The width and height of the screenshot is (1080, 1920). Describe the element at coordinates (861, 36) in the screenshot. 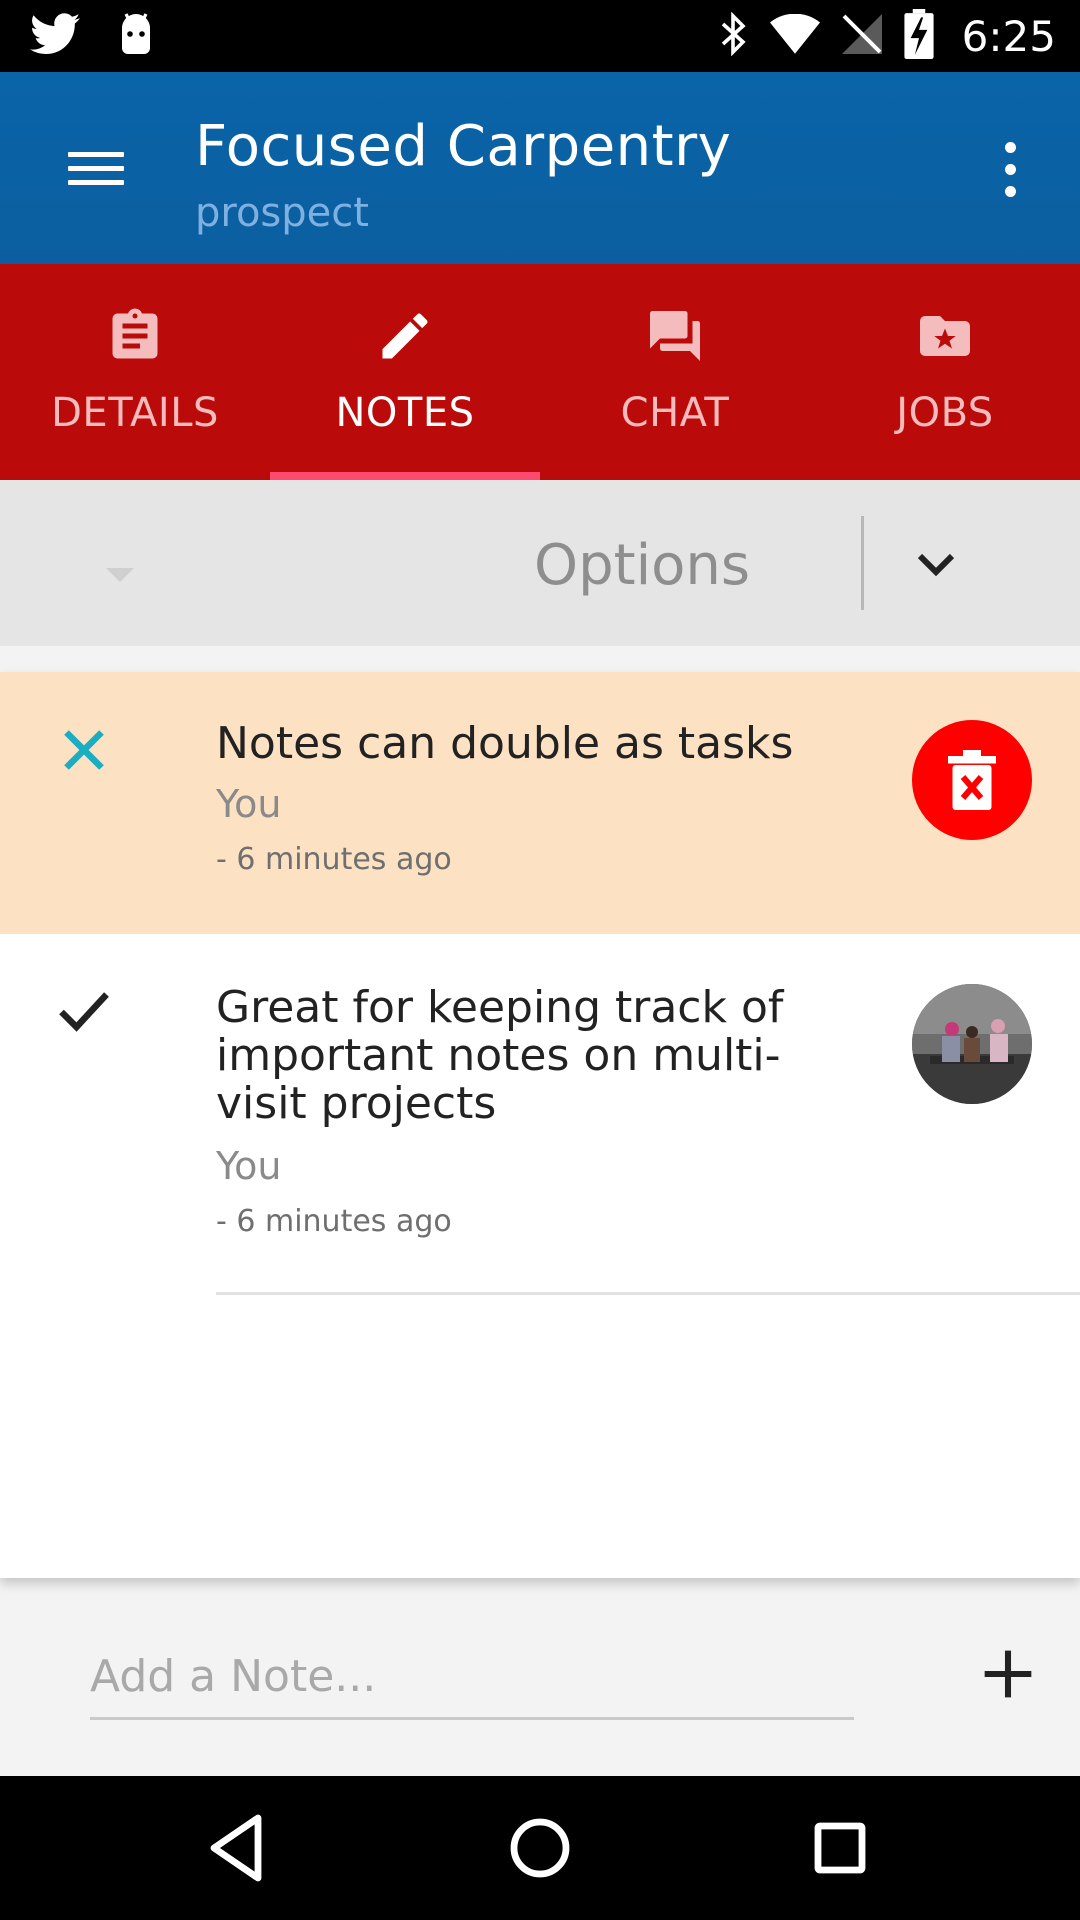

I see `no-sim-icon` at that location.